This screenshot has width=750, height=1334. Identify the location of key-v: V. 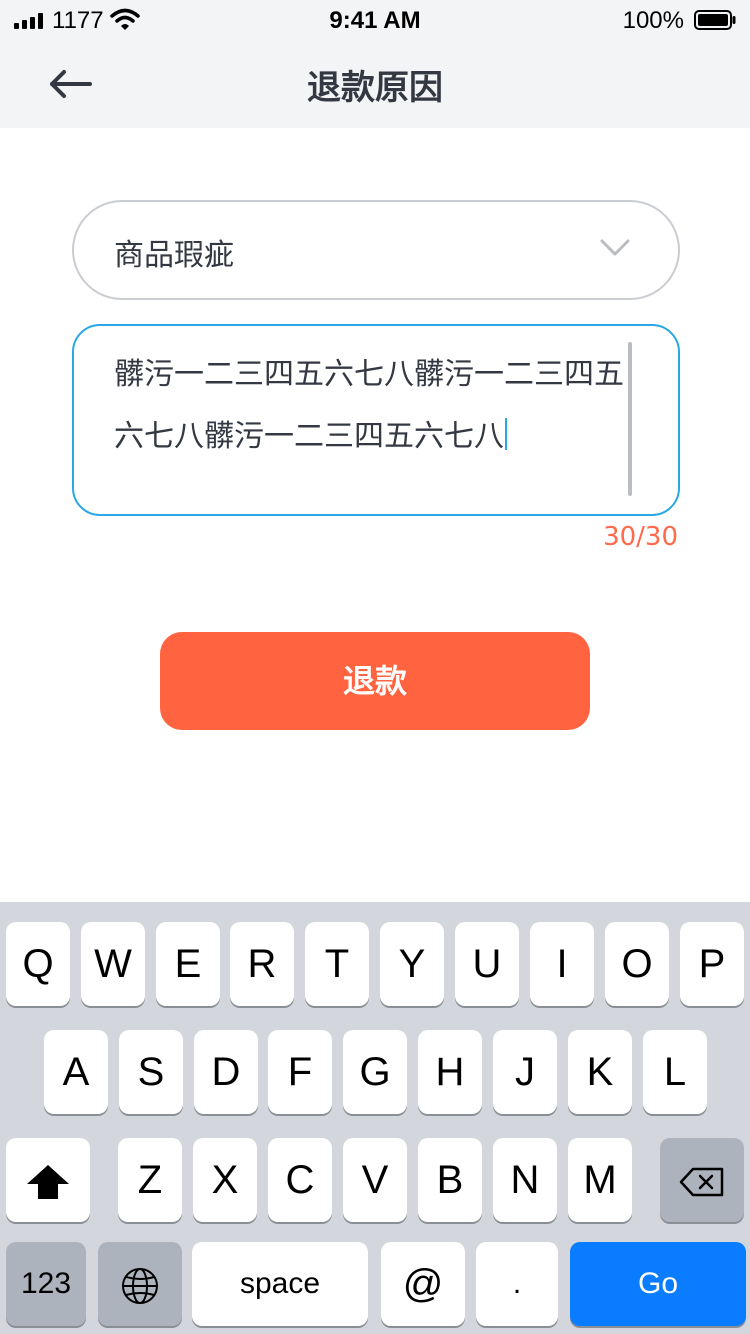
(375, 1180).